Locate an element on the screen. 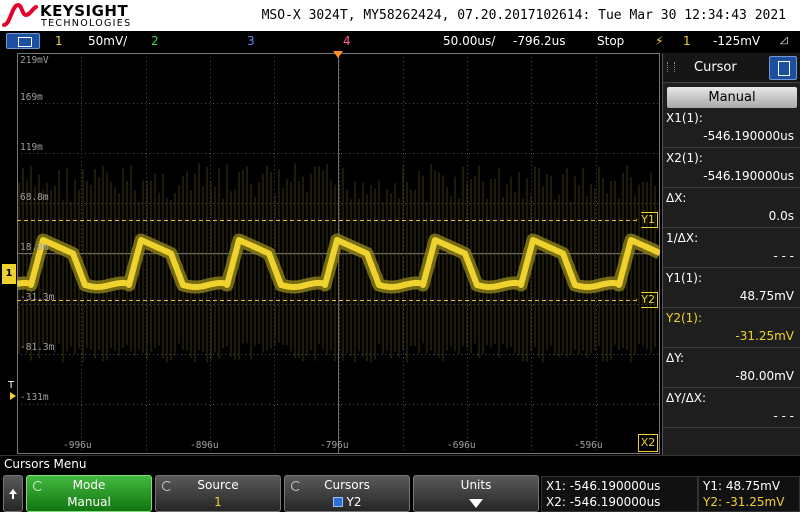 The width and height of the screenshot is (800, 512). cursor-panel-header: Cursor is located at coordinates (731, 68).